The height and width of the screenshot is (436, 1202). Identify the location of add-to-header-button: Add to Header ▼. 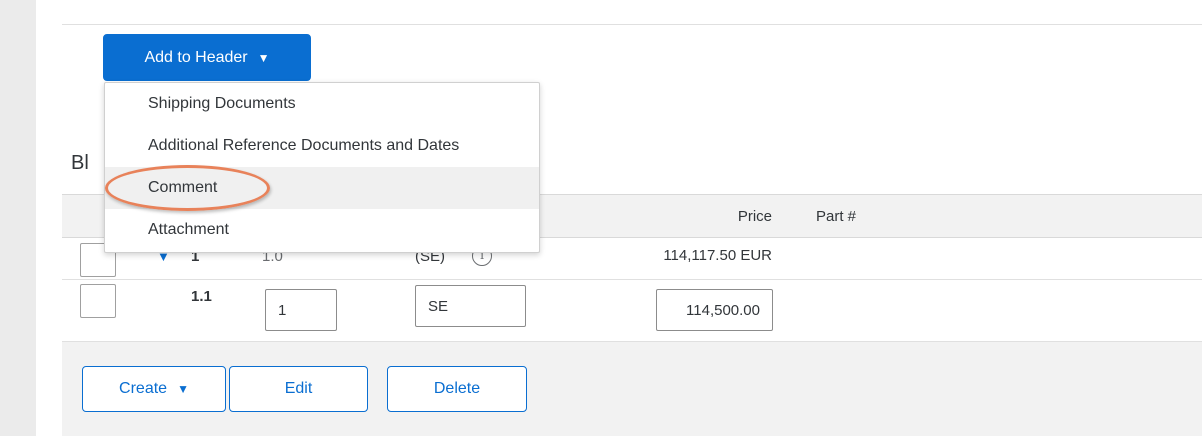
(207, 57).